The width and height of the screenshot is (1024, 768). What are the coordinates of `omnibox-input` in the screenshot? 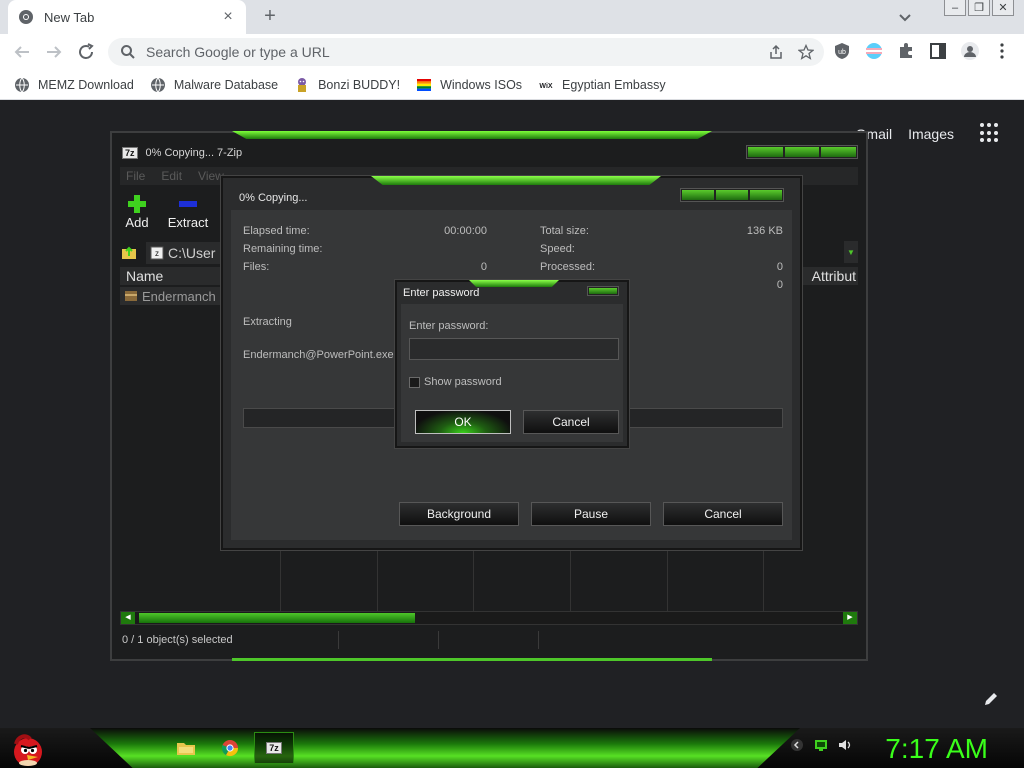 It's located at (446, 52).